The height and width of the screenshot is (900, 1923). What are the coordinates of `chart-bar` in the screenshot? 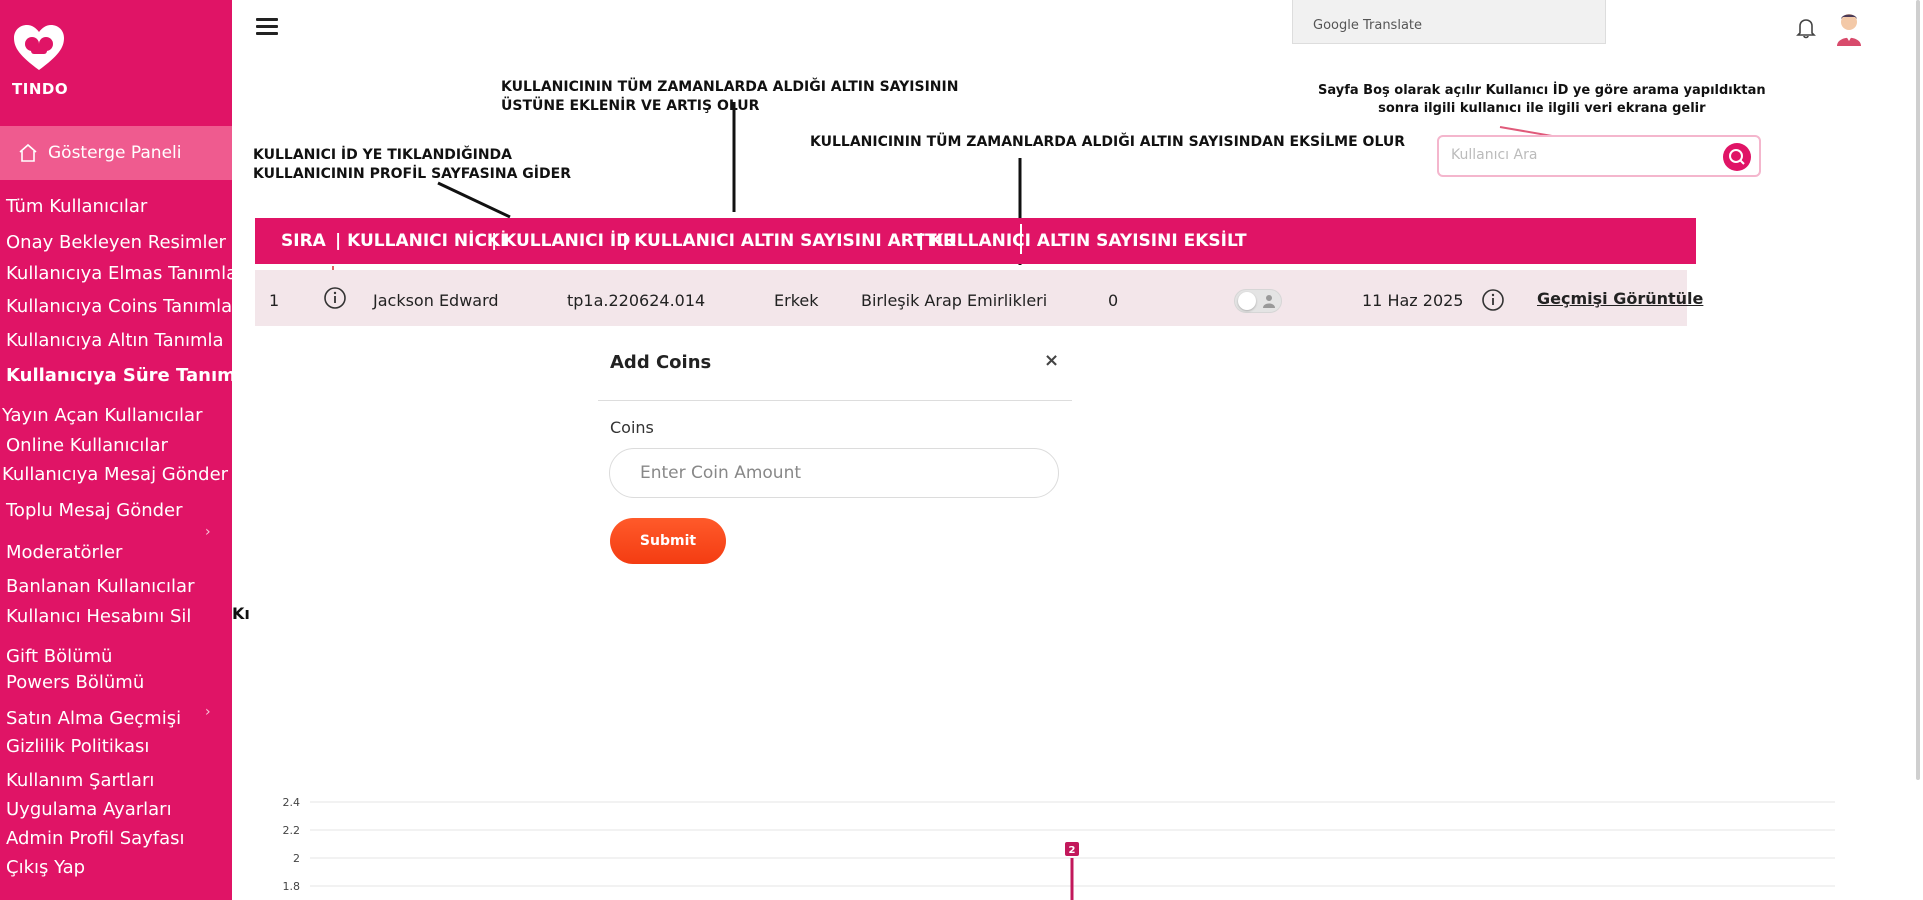 It's located at (1072, 879).